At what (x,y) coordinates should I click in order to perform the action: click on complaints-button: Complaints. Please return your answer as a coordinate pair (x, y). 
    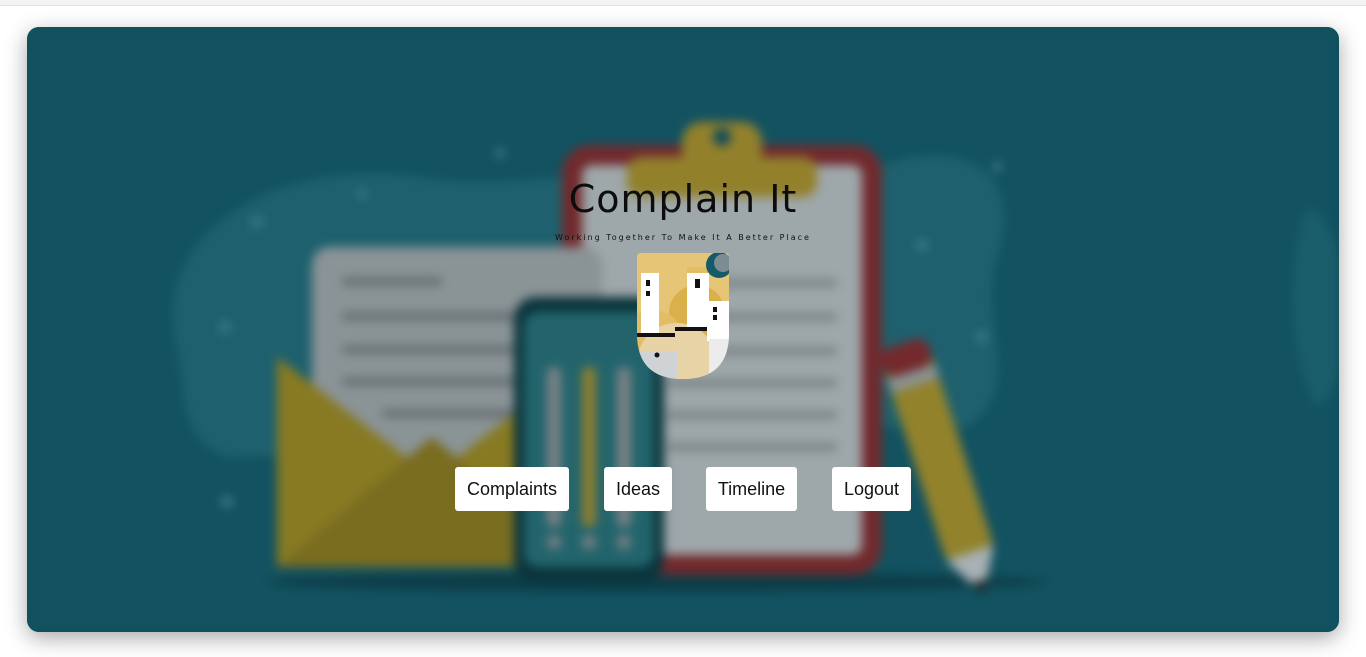
    Looking at the image, I should click on (512, 489).